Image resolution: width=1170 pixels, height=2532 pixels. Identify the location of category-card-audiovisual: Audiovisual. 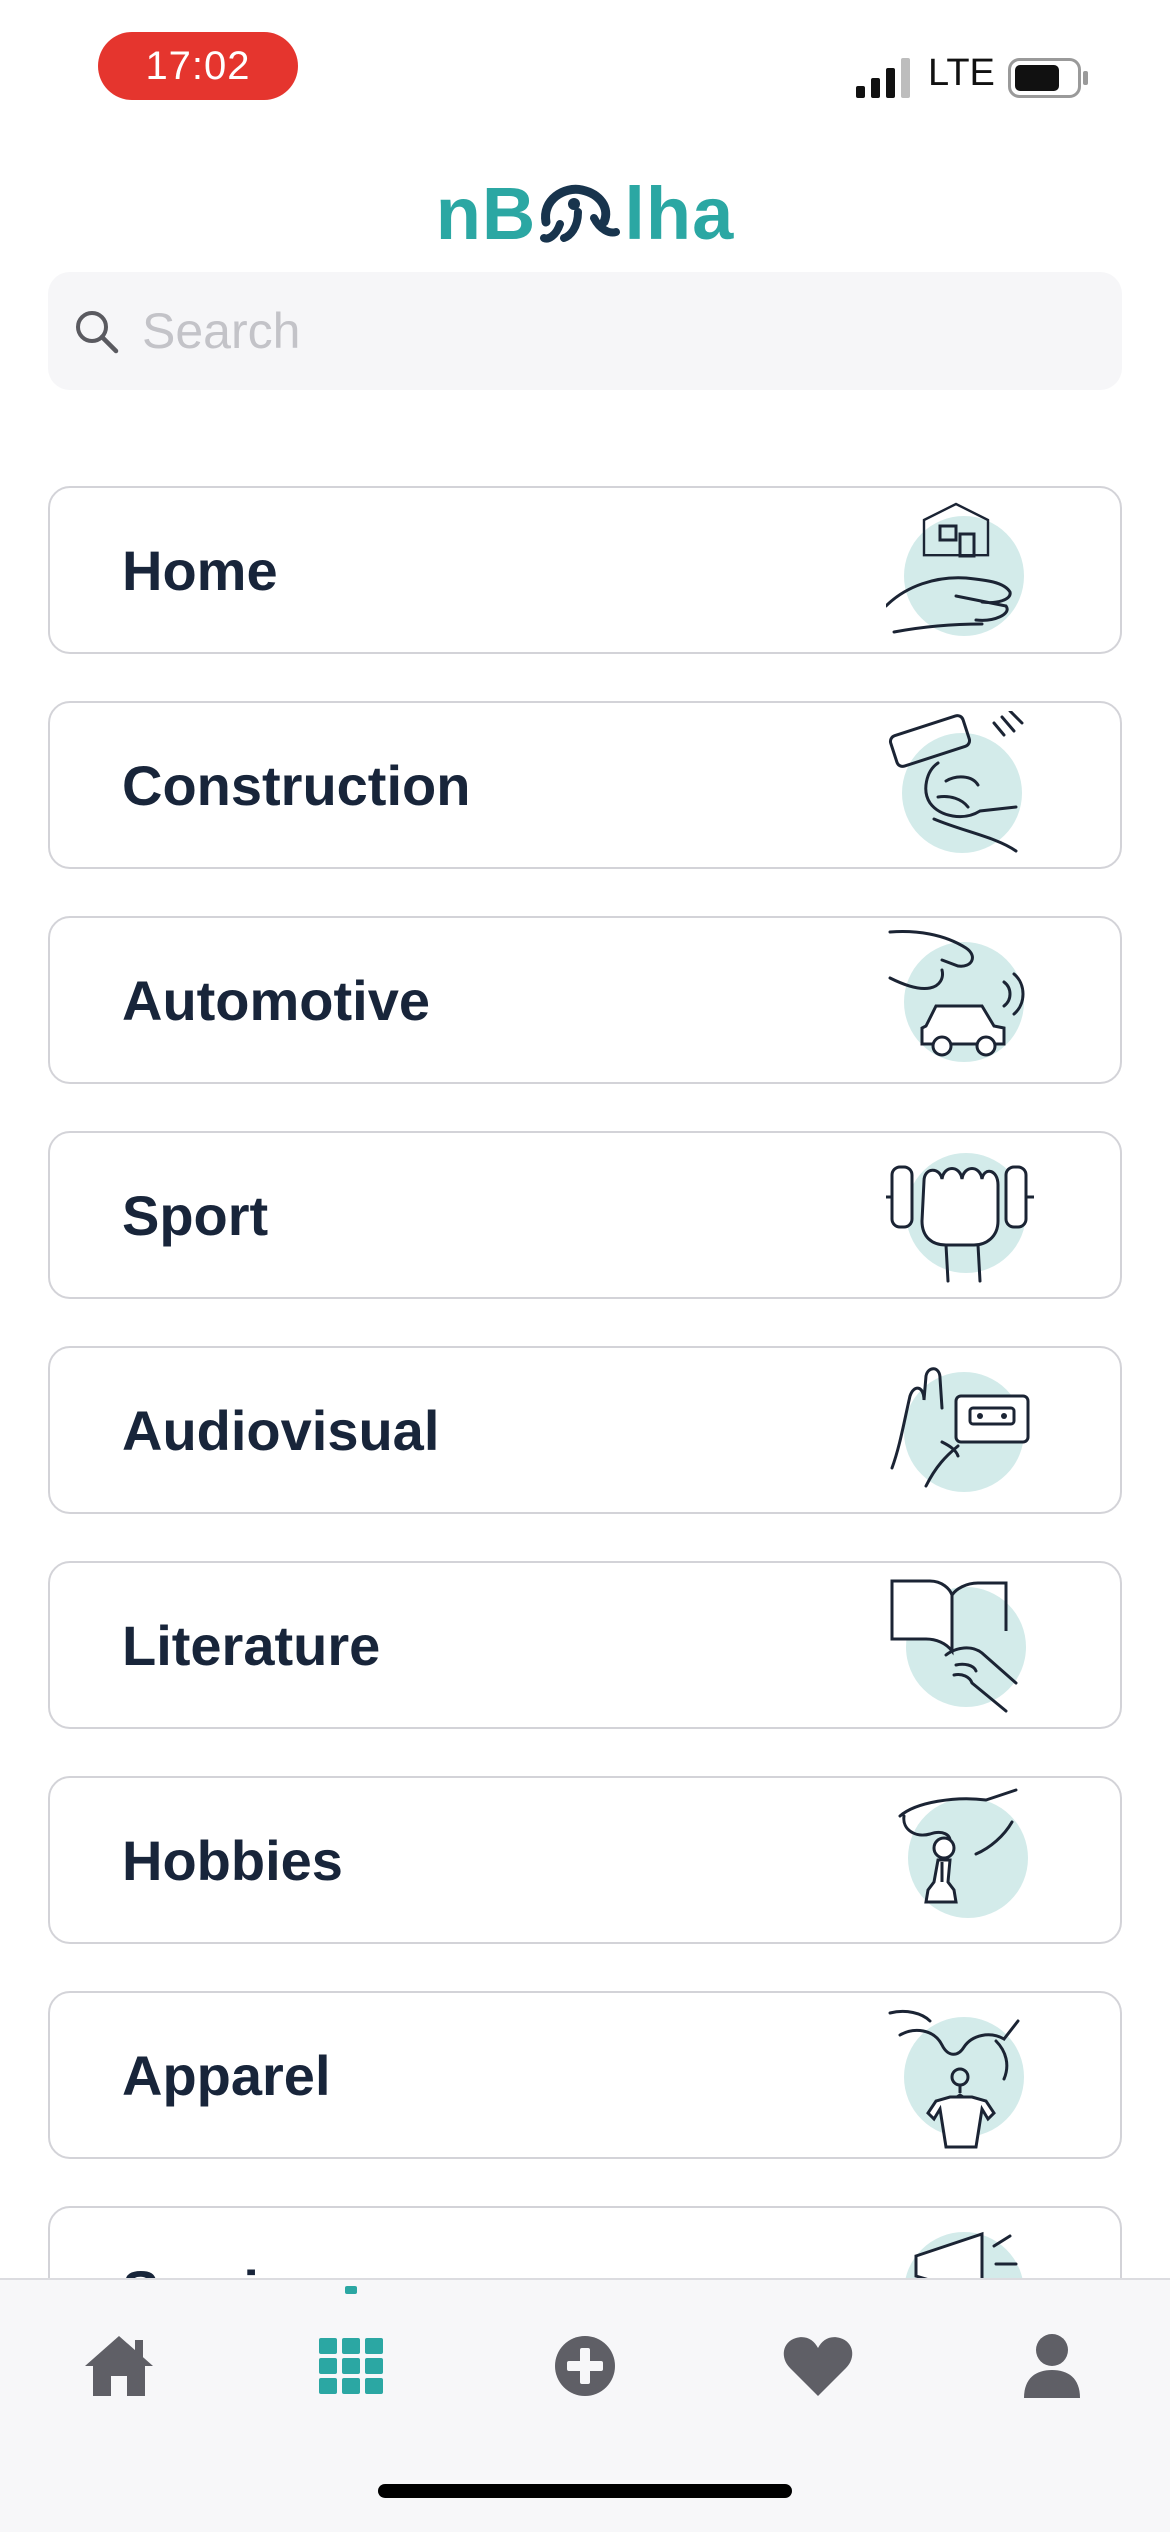
(585, 1430).